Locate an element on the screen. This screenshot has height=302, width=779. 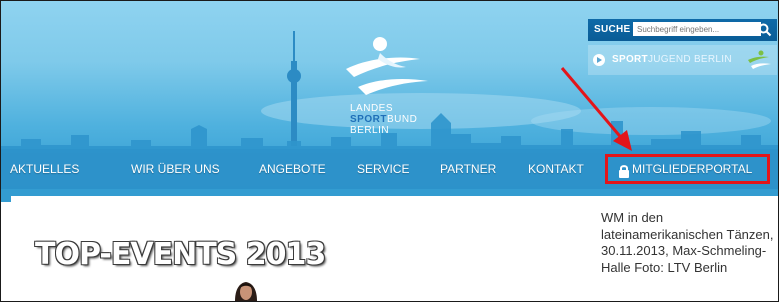
logo-word-bund: BUND is located at coordinates (402, 119).